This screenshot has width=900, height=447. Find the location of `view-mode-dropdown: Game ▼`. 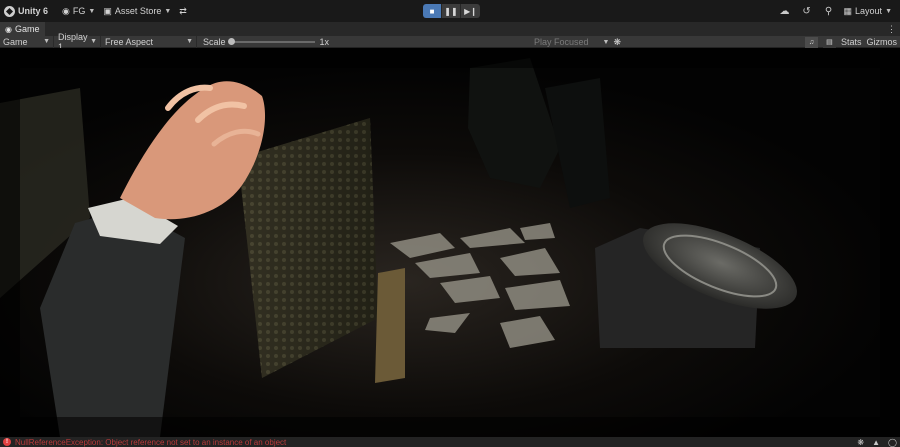

view-mode-dropdown: Game ▼ is located at coordinates (27, 41).